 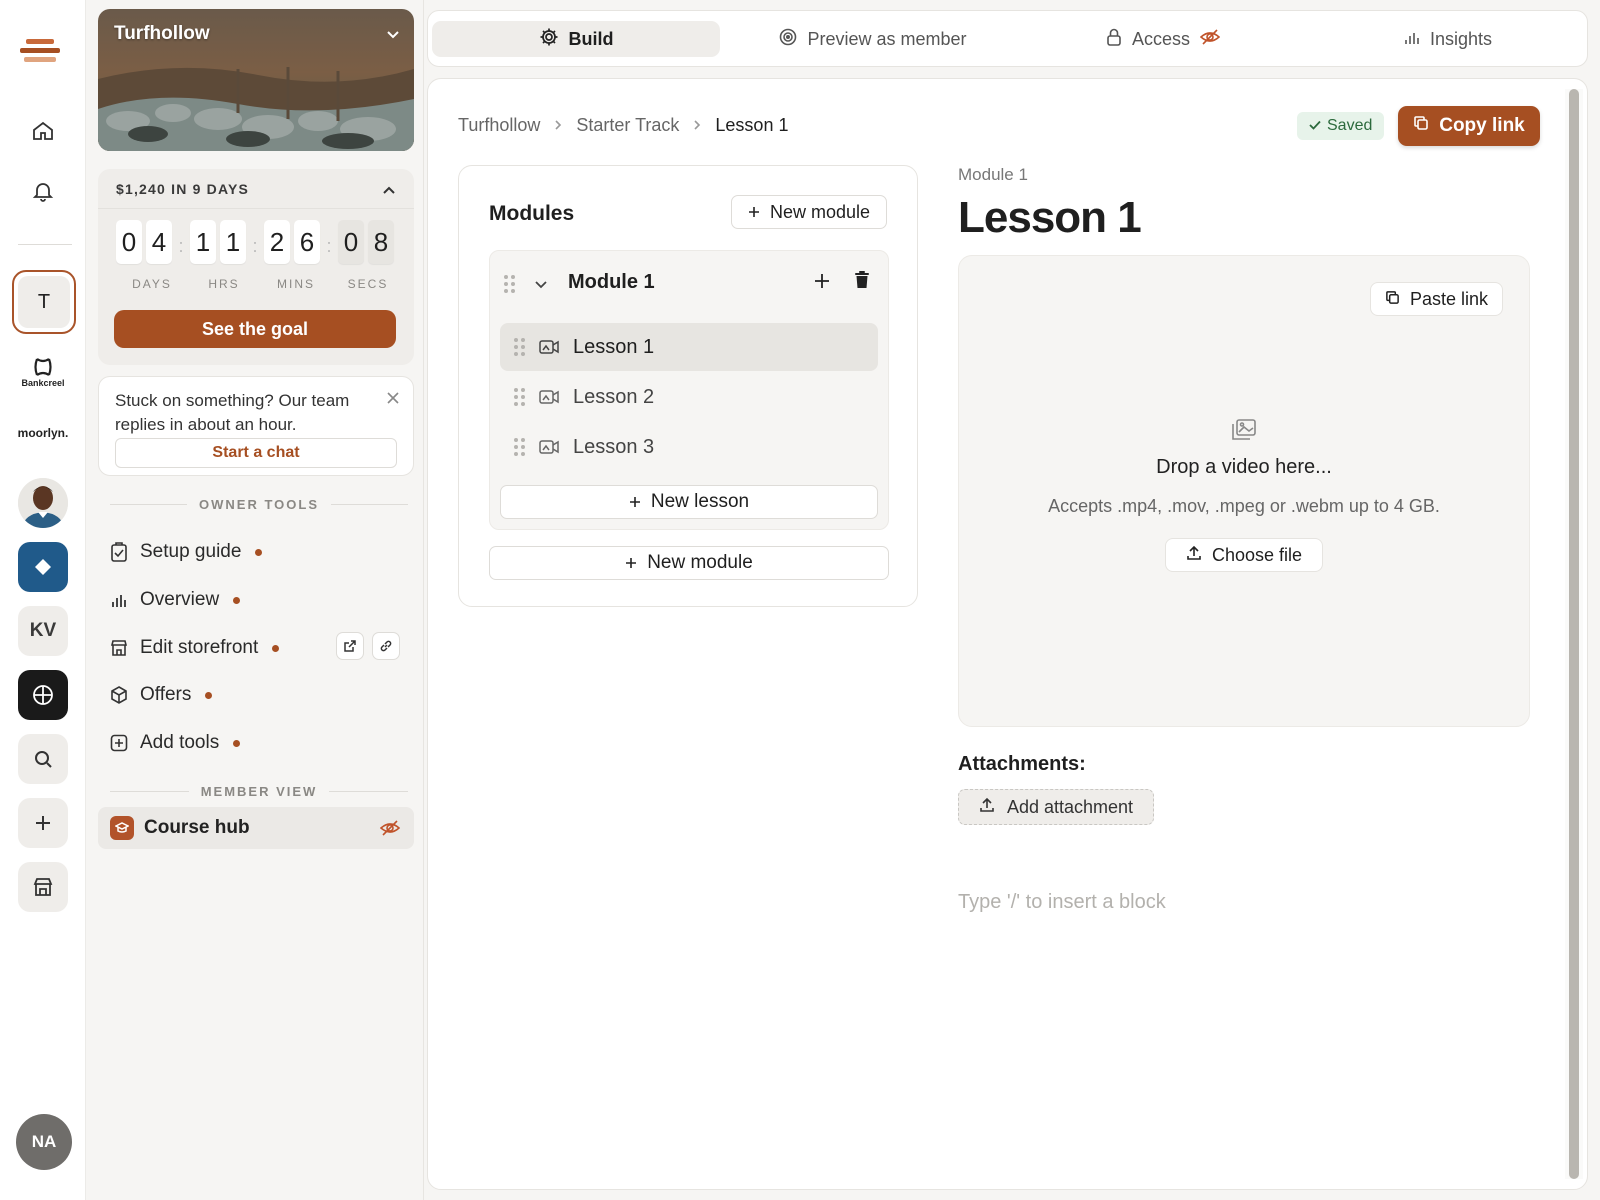 What do you see at coordinates (260, 695) in the screenshot?
I see `sidebar-item-offers: Offers` at bounding box center [260, 695].